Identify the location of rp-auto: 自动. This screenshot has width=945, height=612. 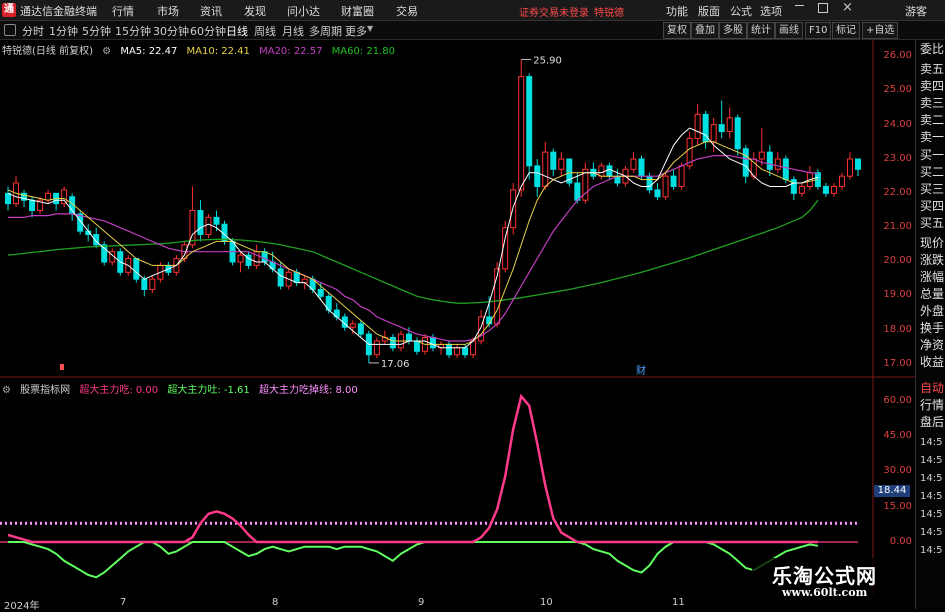
(932, 388).